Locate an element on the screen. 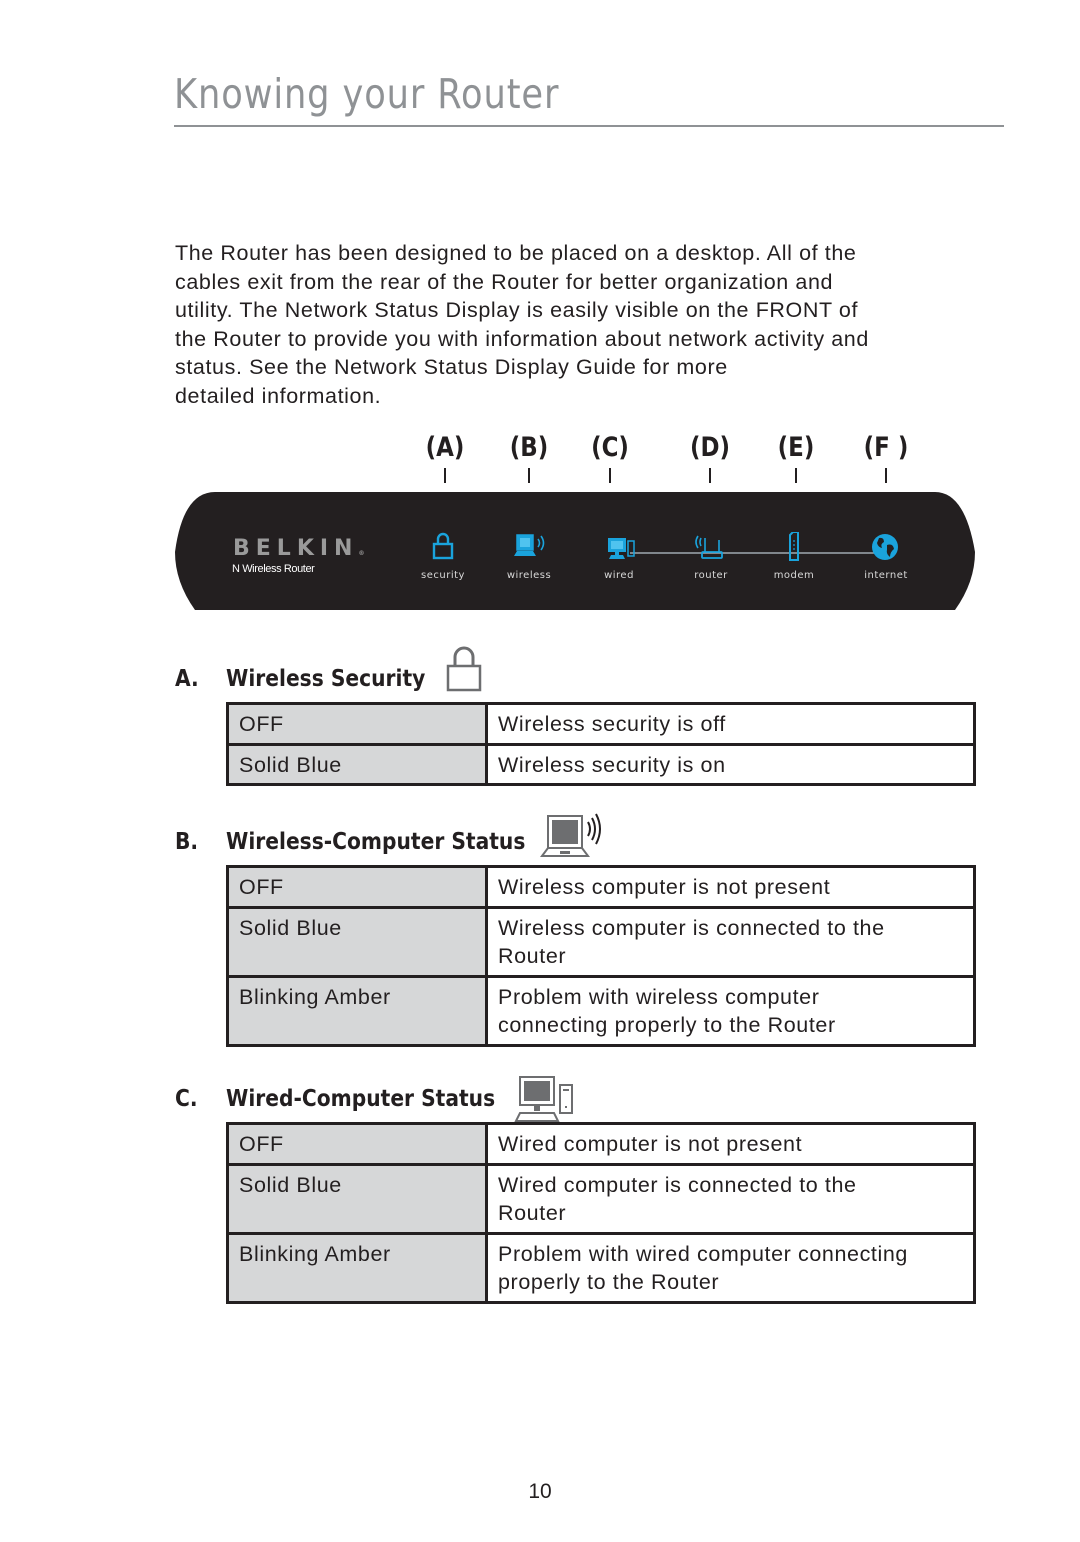  led-label-internet: internet is located at coordinates (886, 575).